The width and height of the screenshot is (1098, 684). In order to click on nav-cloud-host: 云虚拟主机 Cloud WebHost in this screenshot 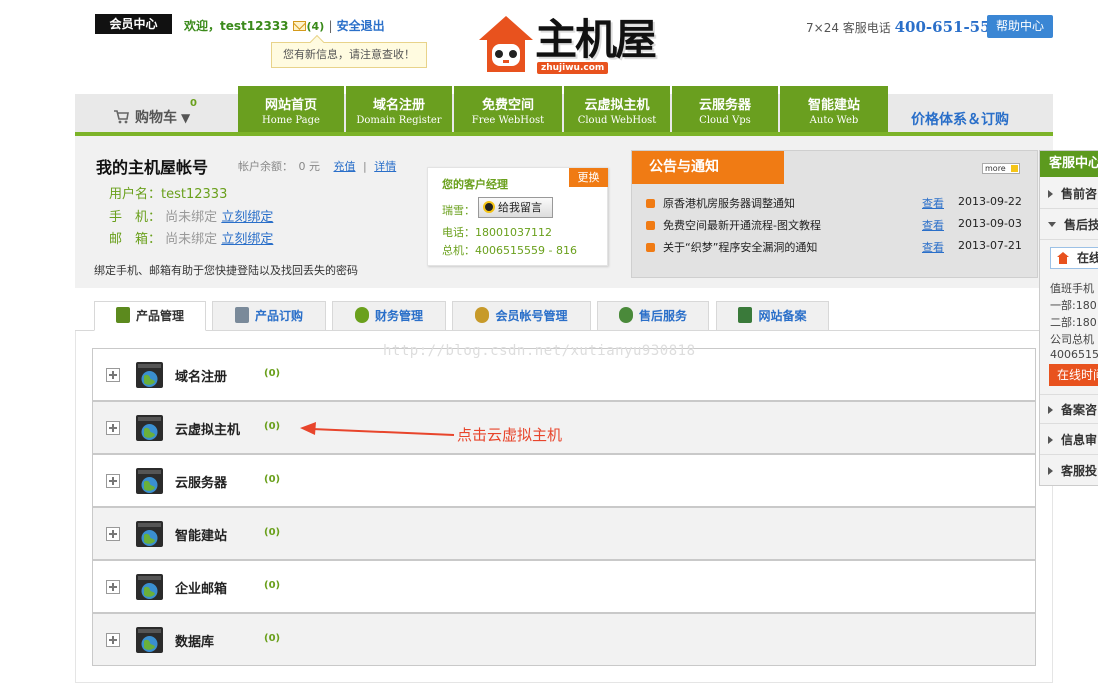, I will do `click(617, 109)`.